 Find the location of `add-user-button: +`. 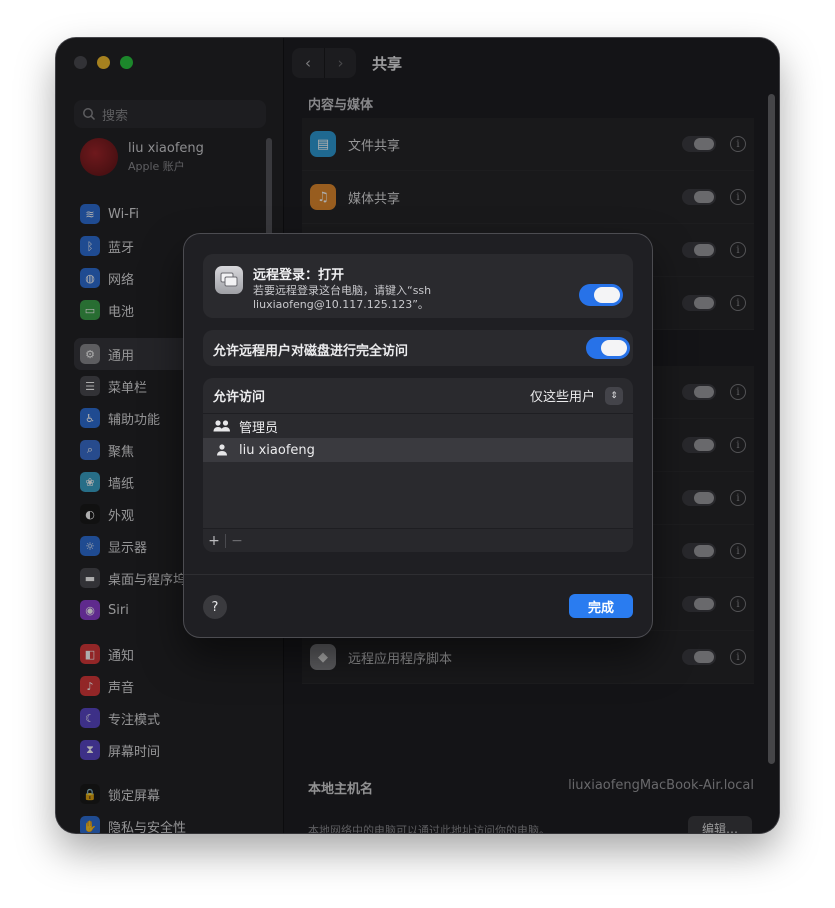

add-user-button: + is located at coordinates (214, 541).